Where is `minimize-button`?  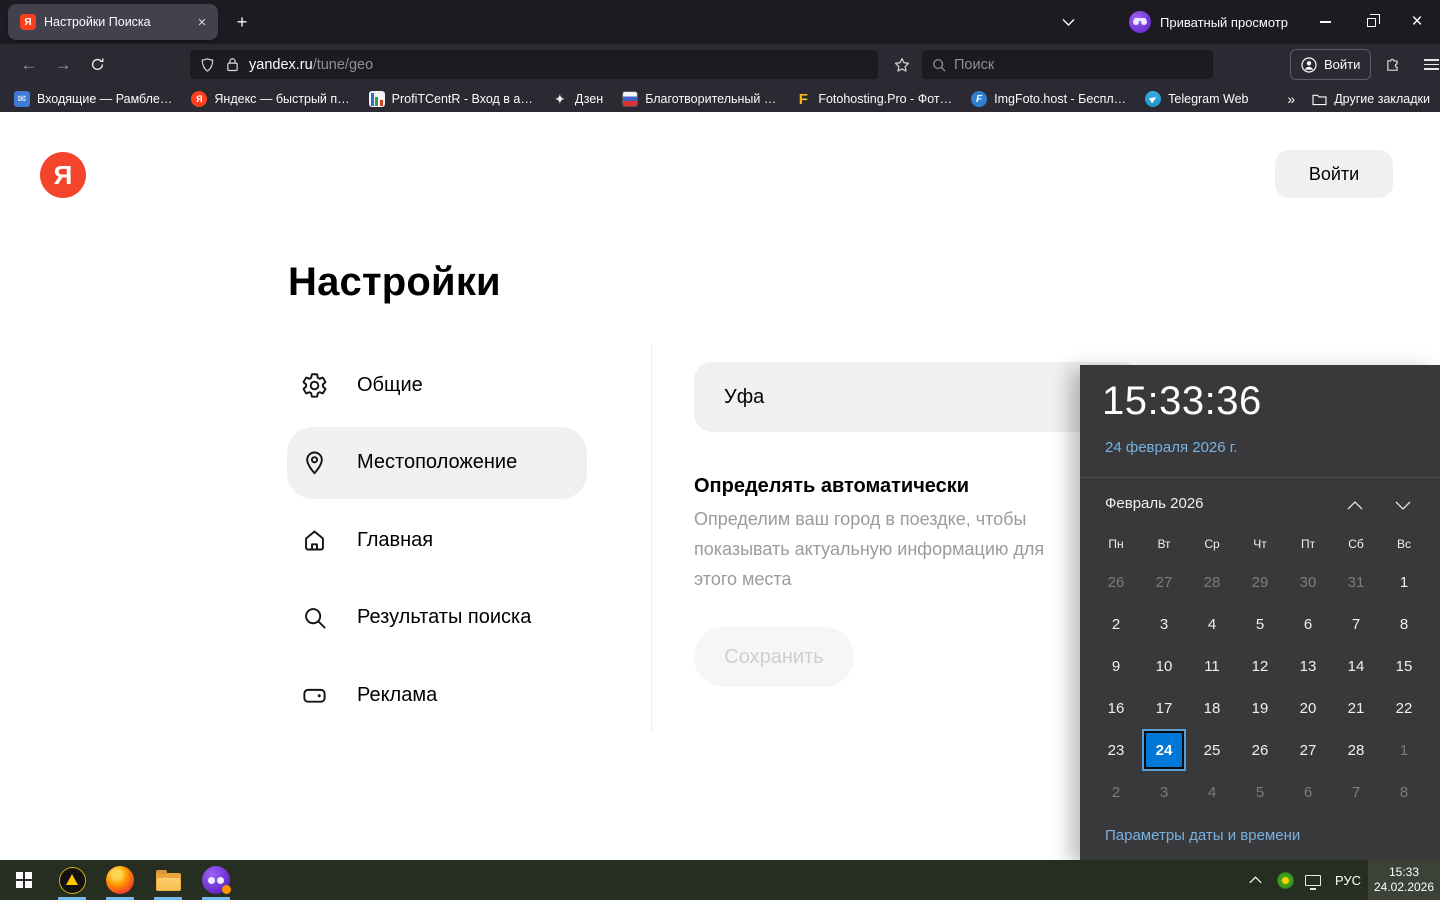
minimize-button is located at coordinates (1325, 22).